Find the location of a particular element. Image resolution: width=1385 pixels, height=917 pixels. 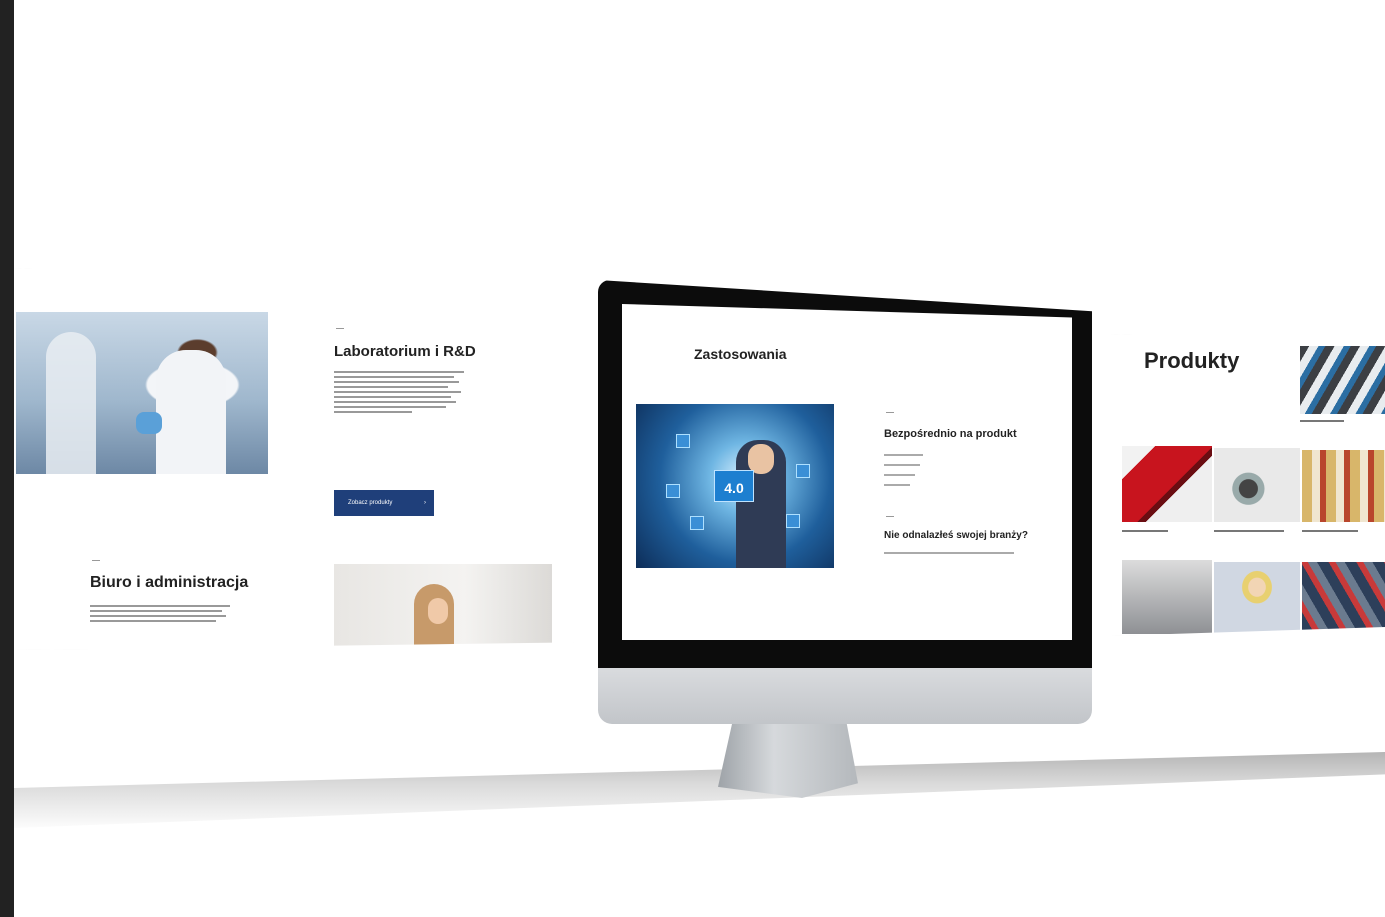

see-products-button: Zobacz produkty › is located at coordinates (384, 503).